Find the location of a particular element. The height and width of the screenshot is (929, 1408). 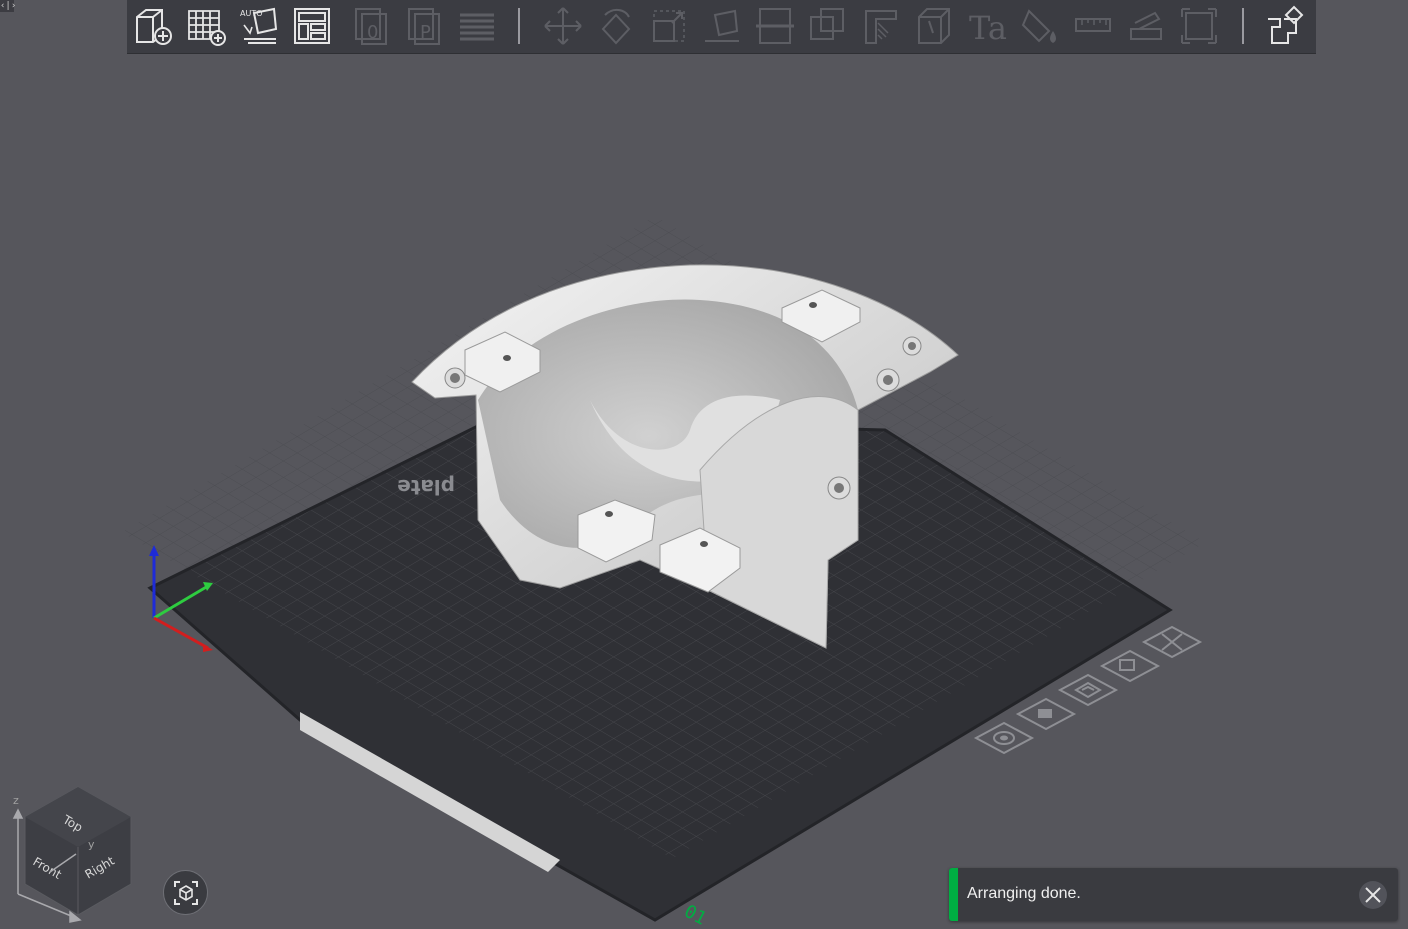

seam-paint-button is located at coordinates (934, 26).